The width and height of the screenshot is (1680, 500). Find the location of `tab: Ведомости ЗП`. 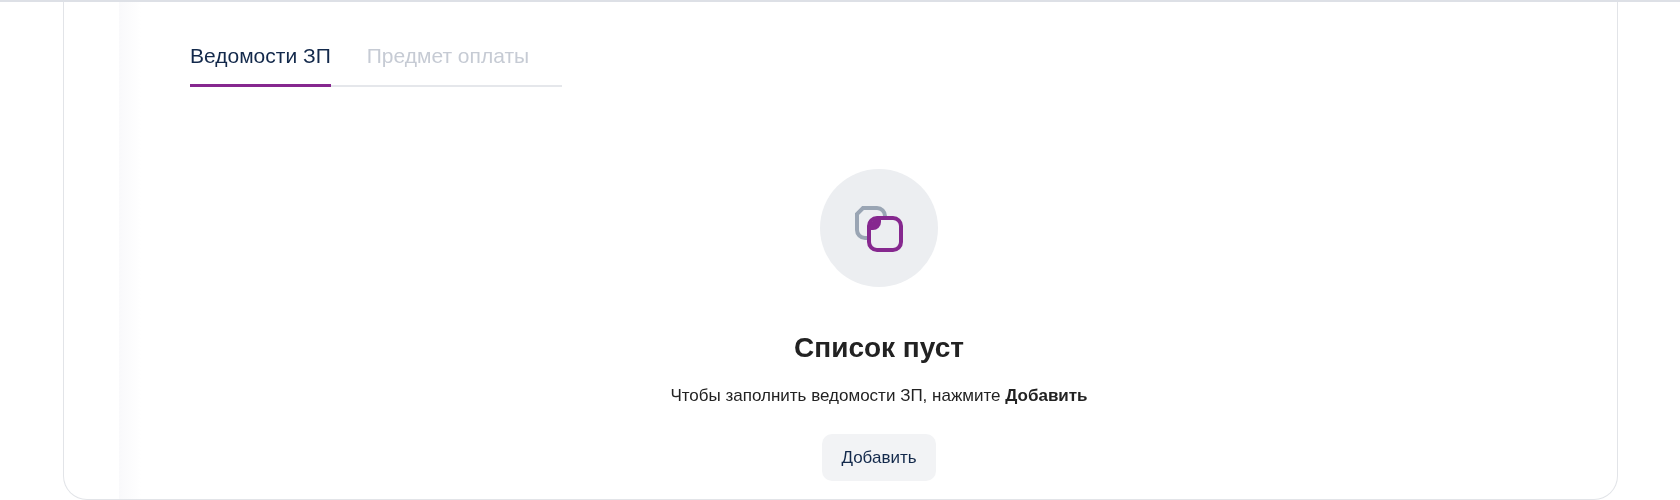

tab: Ведомости ЗП is located at coordinates (260, 63).